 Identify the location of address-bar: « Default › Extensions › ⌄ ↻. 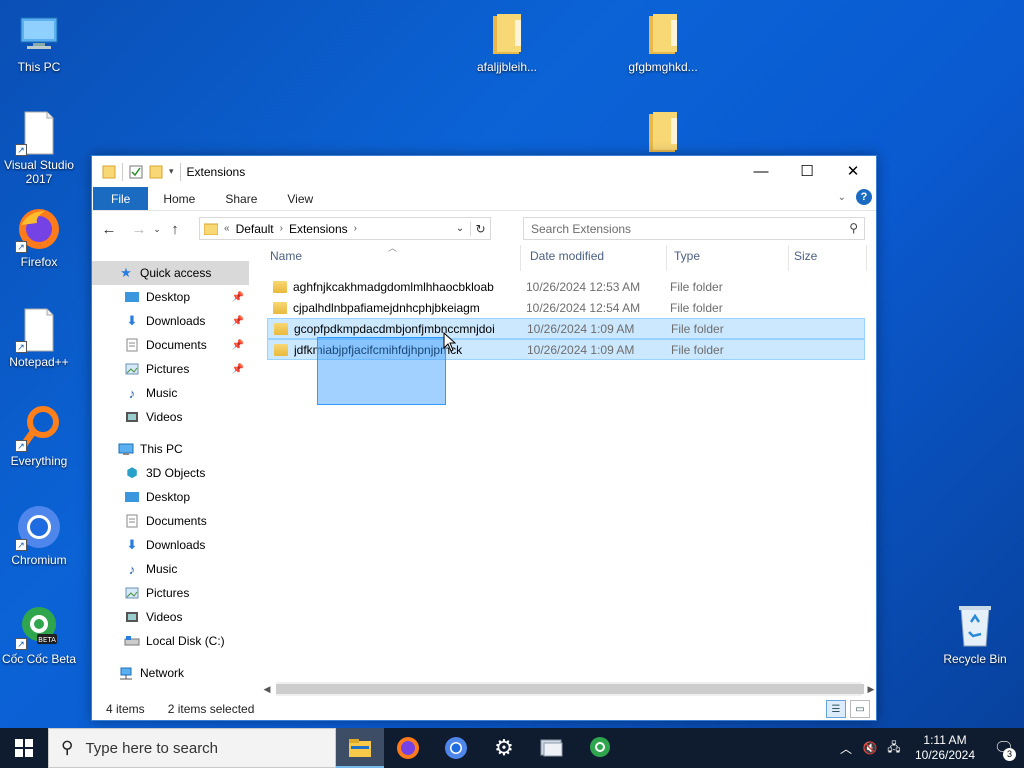
(345, 228).